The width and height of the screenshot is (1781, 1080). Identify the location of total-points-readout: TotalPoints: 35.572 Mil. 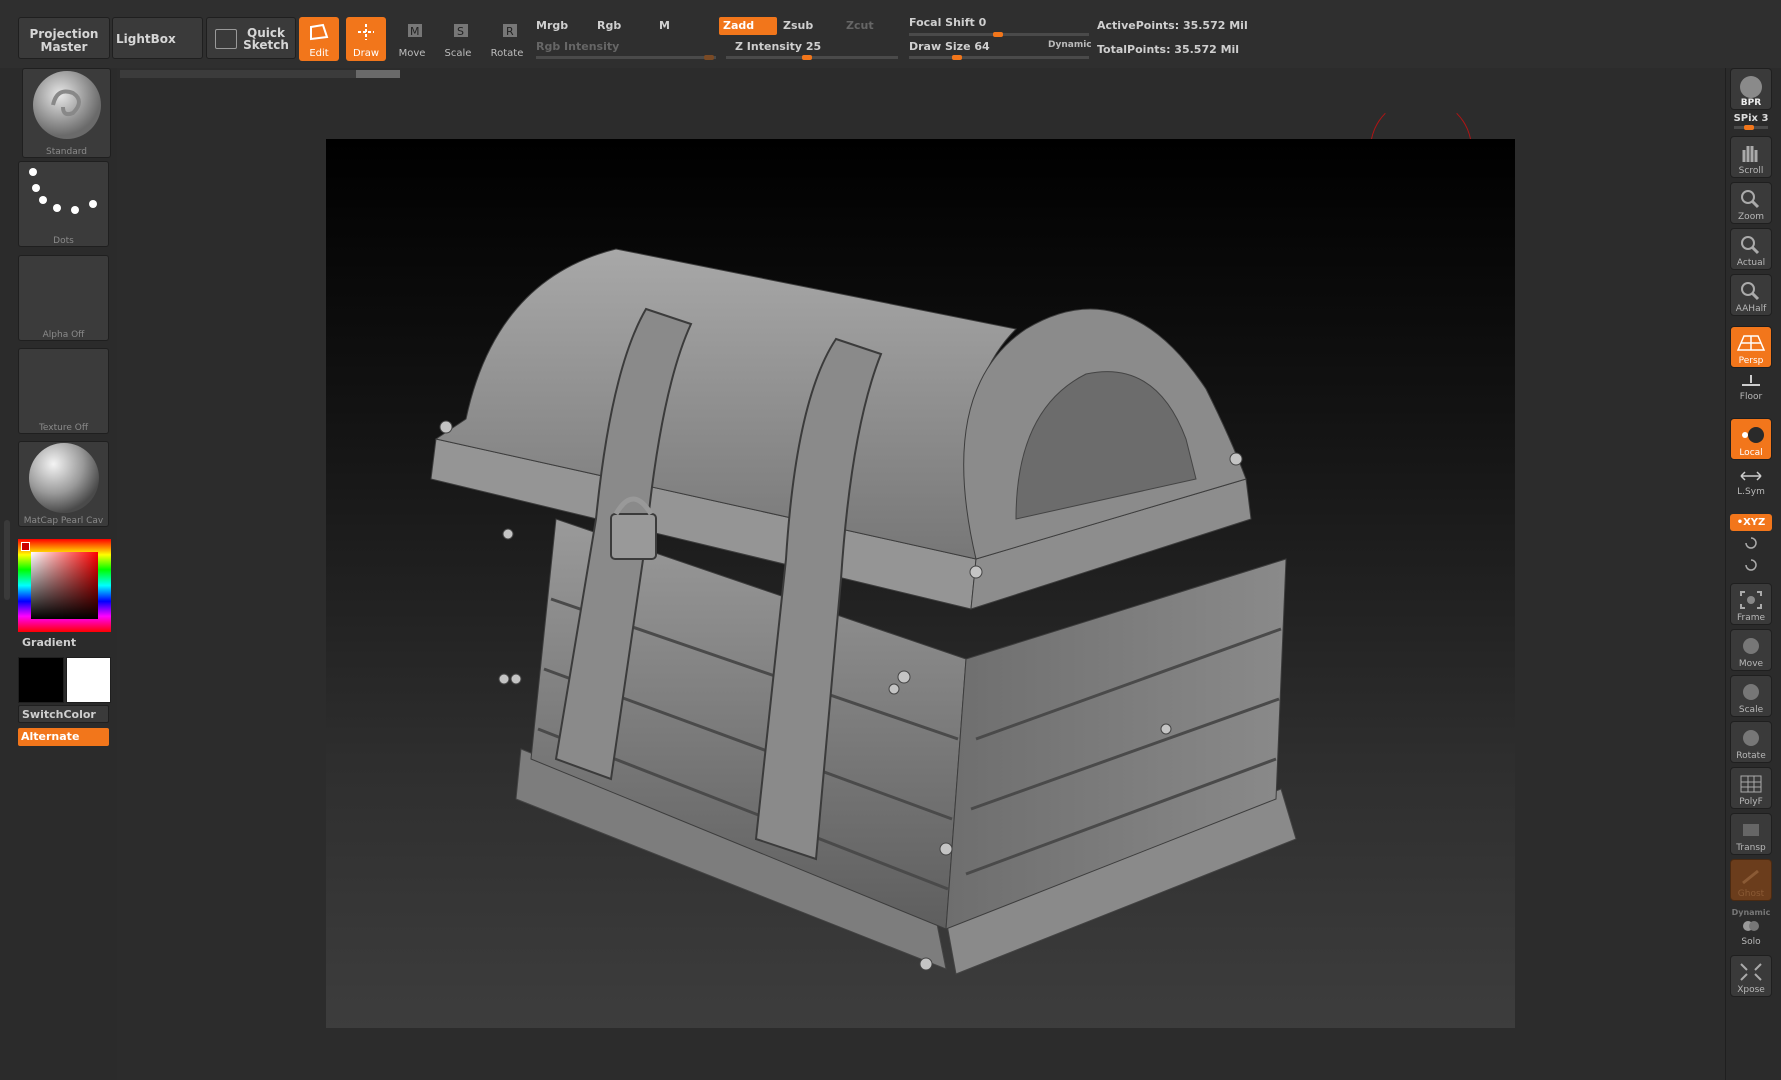
(1168, 49).